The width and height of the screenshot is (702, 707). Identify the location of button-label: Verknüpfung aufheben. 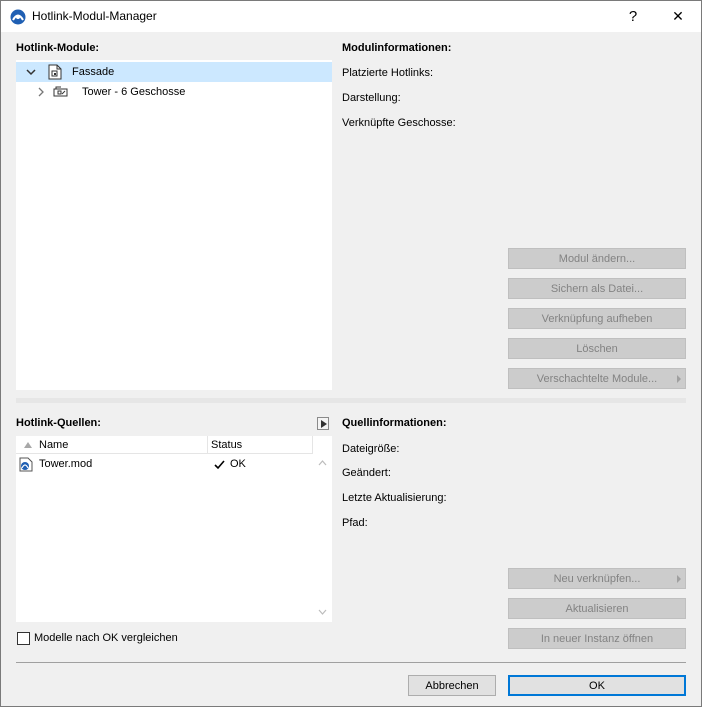
(597, 318).